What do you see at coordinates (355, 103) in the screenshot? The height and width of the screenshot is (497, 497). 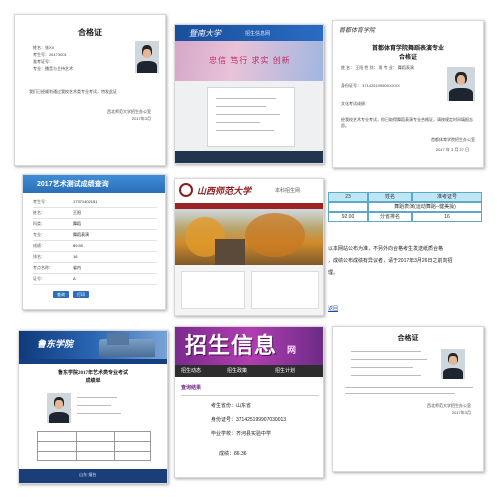 I see `certificate-row: 文化考试成绩：` at bounding box center [355, 103].